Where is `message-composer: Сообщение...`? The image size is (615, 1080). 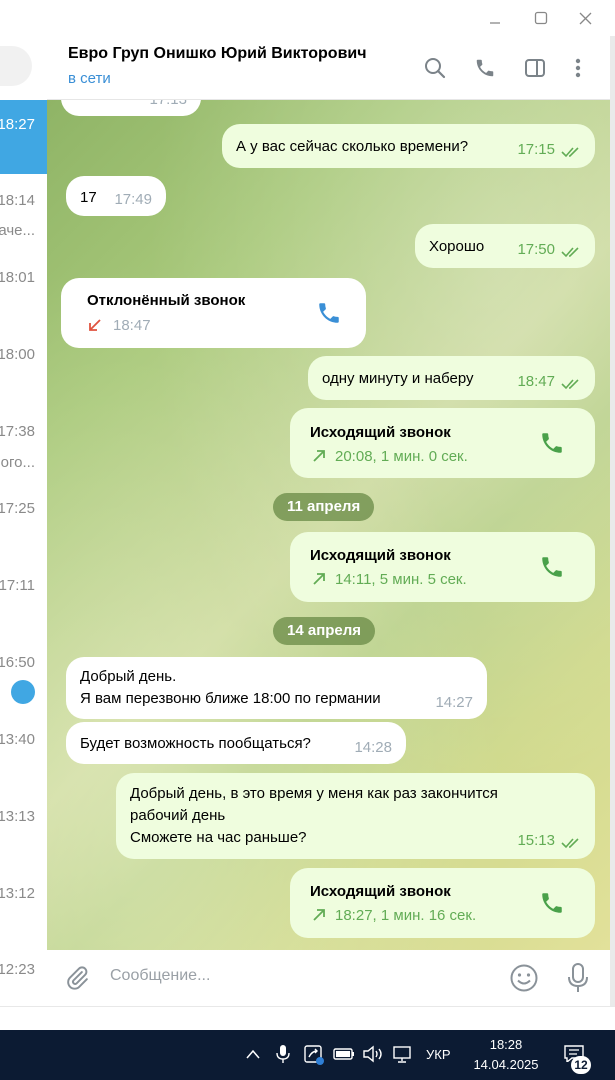 message-composer: Сообщение... is located at coordinates (328, 978).